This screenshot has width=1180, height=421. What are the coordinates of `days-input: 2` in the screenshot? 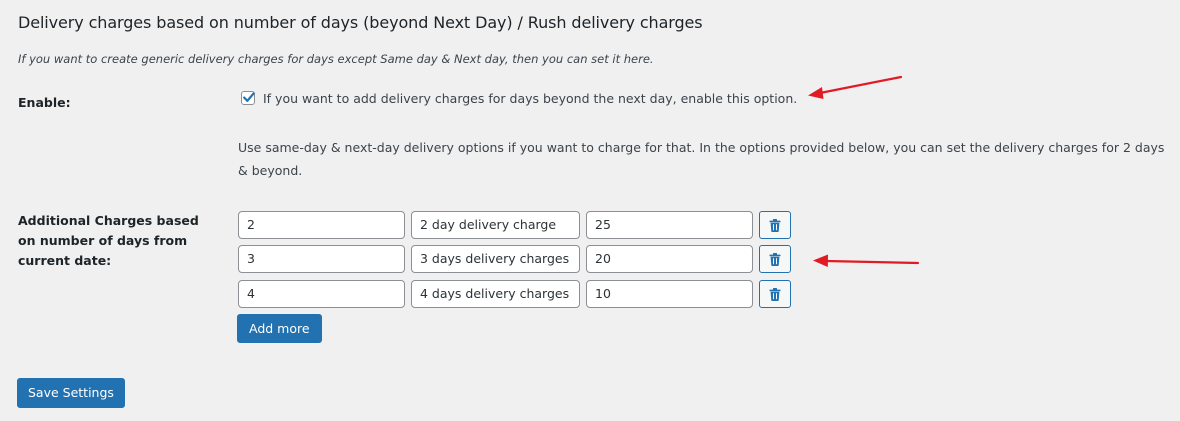 It's located at (321, 225).